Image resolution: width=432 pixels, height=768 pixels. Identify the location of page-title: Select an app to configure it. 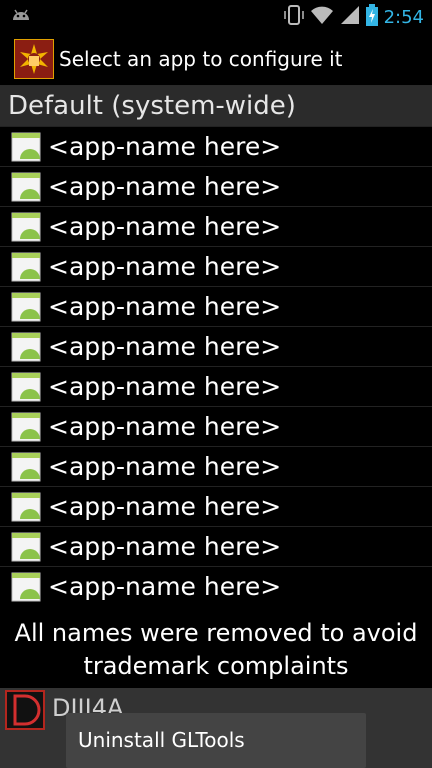
(201, 59).